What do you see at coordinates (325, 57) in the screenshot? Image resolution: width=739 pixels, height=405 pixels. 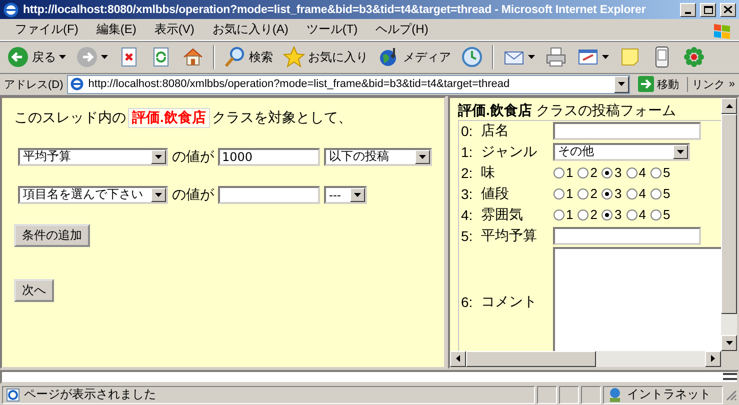 I see `toolbar-button: お気に入り` at bounding box center [325, 57].